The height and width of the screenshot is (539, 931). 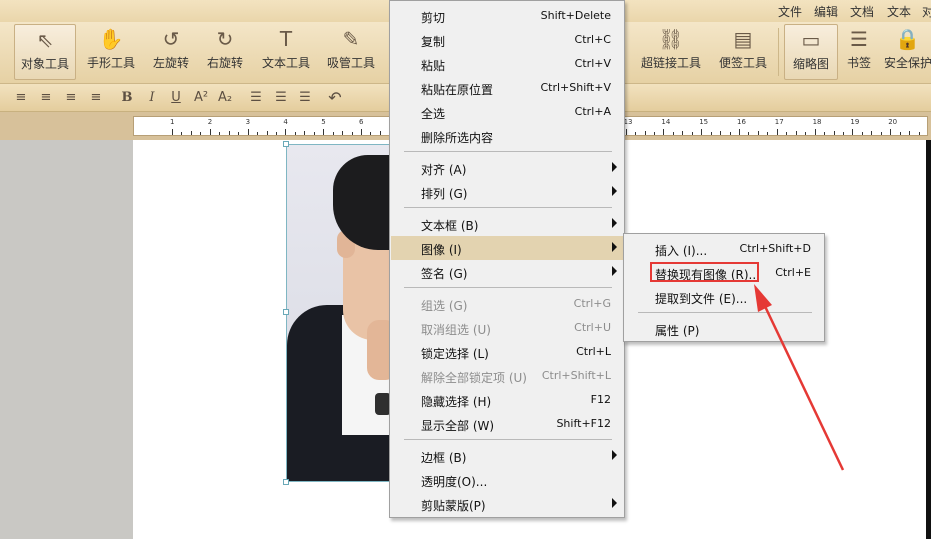 What do you see at coordinates (286, 39) in the screenshot?
I see `text-icon: T` at bounding box center [286, 39].